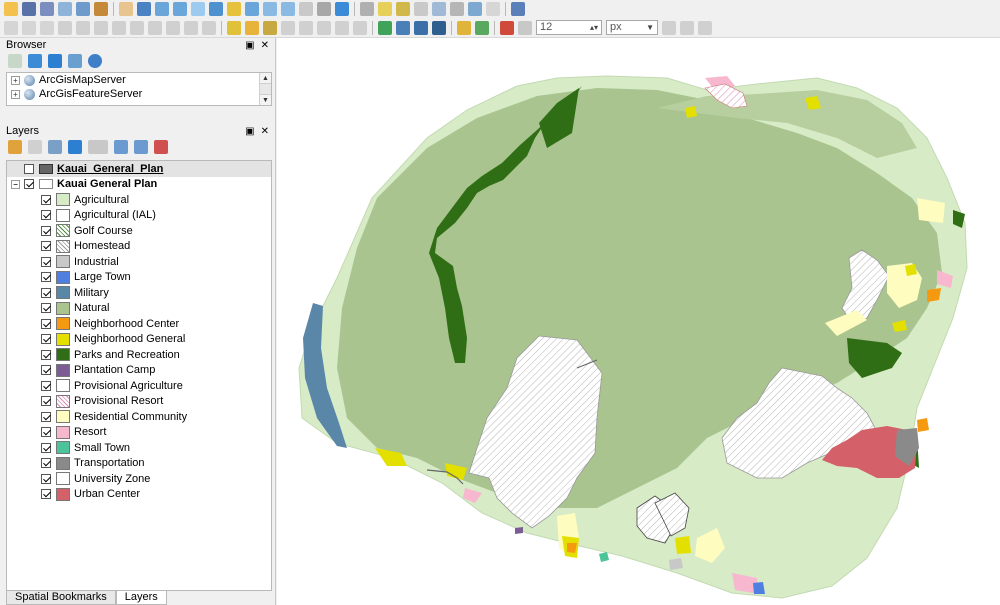  I want to click on legend-class-row: Provisional Agriculture, so click(139, 386).